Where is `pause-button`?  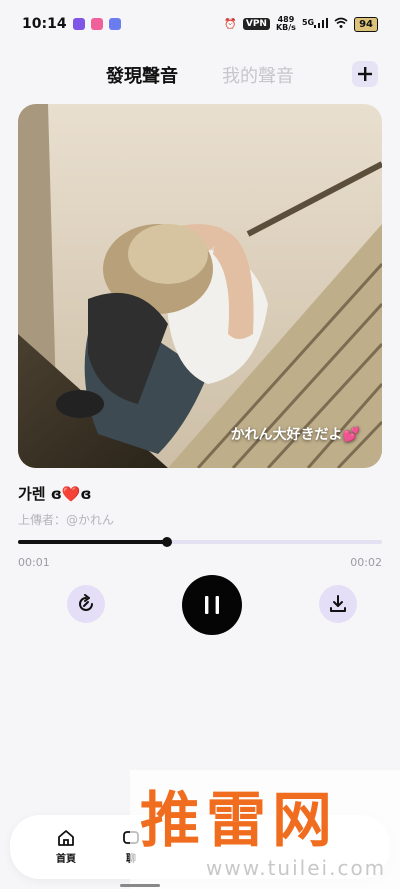
pause-button is located at coordinates (212, 605).